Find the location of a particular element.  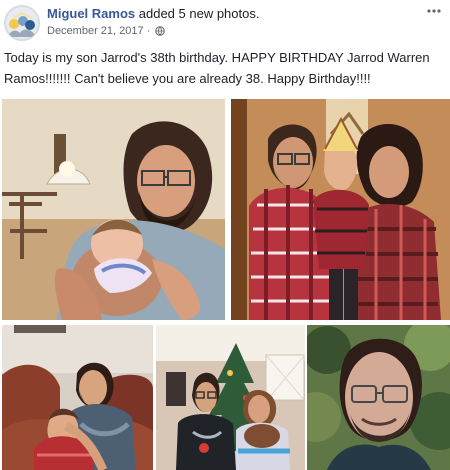

author-line: Miguel Ramos added 5 new photos. is located at coordinates (153, 14).